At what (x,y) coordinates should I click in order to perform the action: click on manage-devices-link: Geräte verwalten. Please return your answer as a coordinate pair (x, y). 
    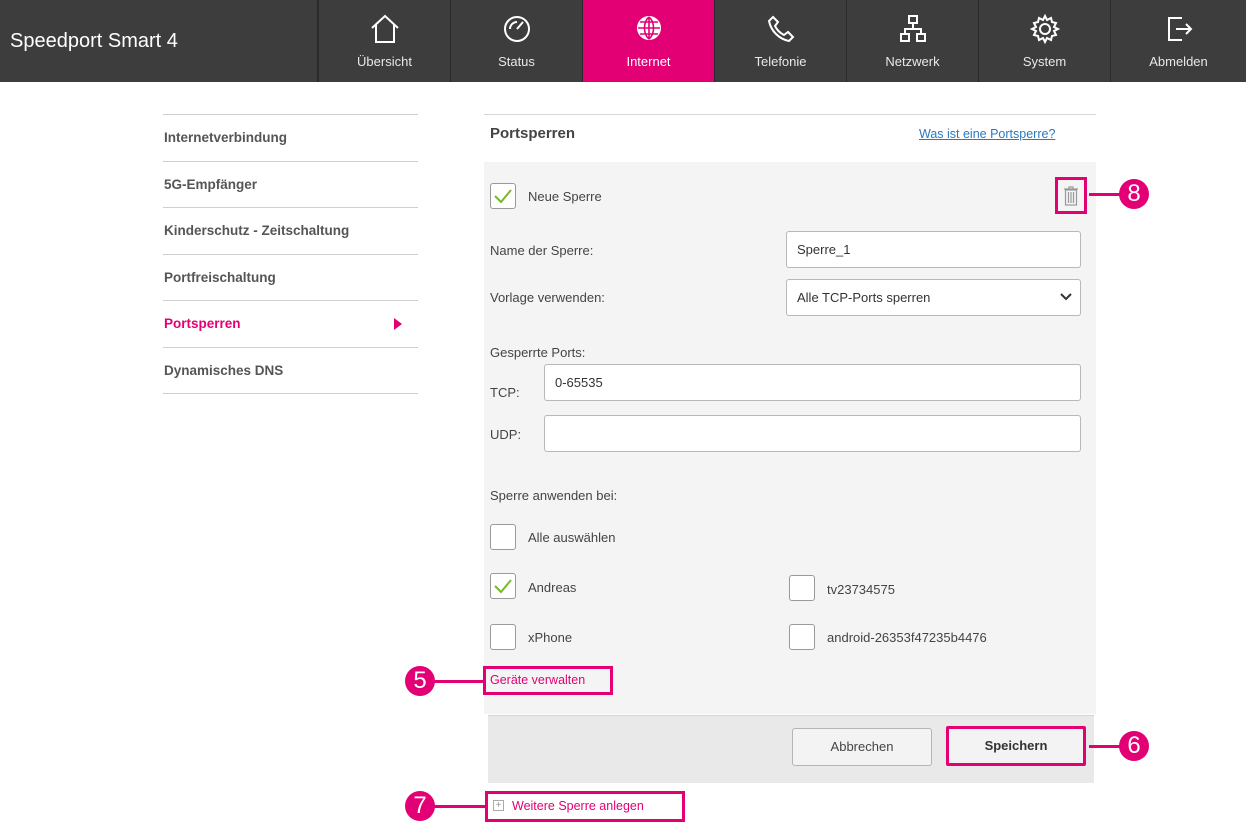
    Looking at the image, I should click on (548, 680).